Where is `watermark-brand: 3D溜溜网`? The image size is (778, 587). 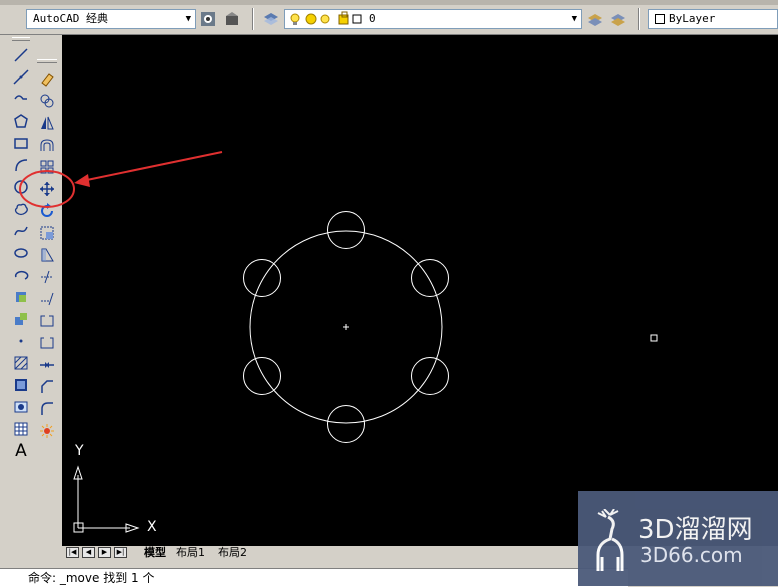
watermark-brand: 3D溜溜网 is located at coordinates (695, 530).